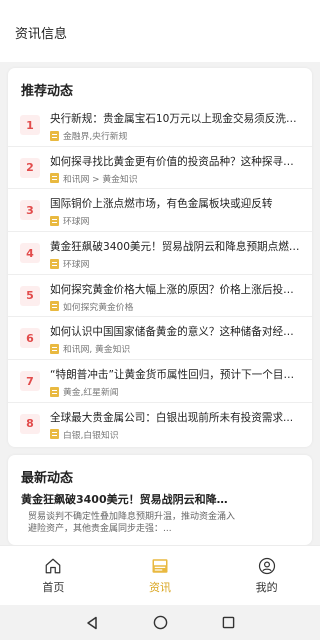  I want to click on list-item: 2 如何探寻找比黄金更有价值的投资品种？这种探寻需要... 和讯网 > 黄金知识, so click(160, 168).